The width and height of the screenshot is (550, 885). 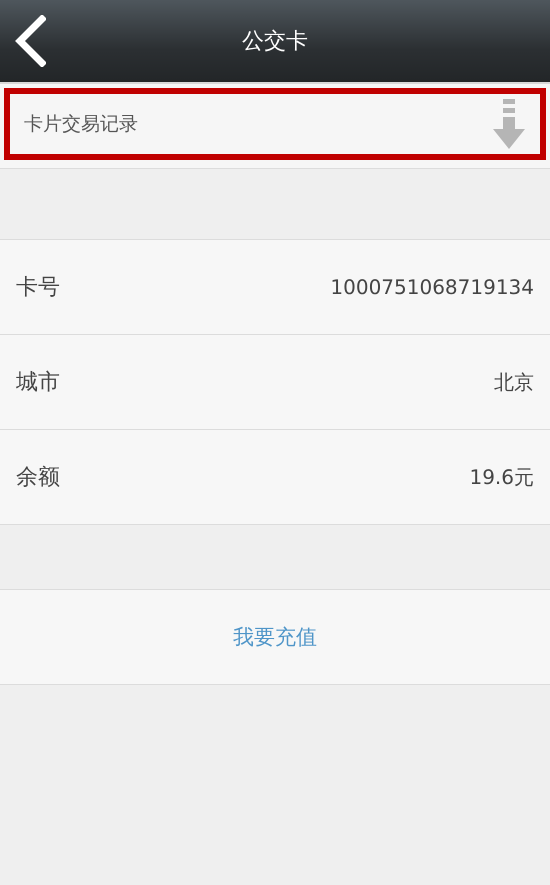 What do you see at coordinates (38, 288) in the screenshot?
I see `field-label: 卡号` at bounding box center [38, 288].